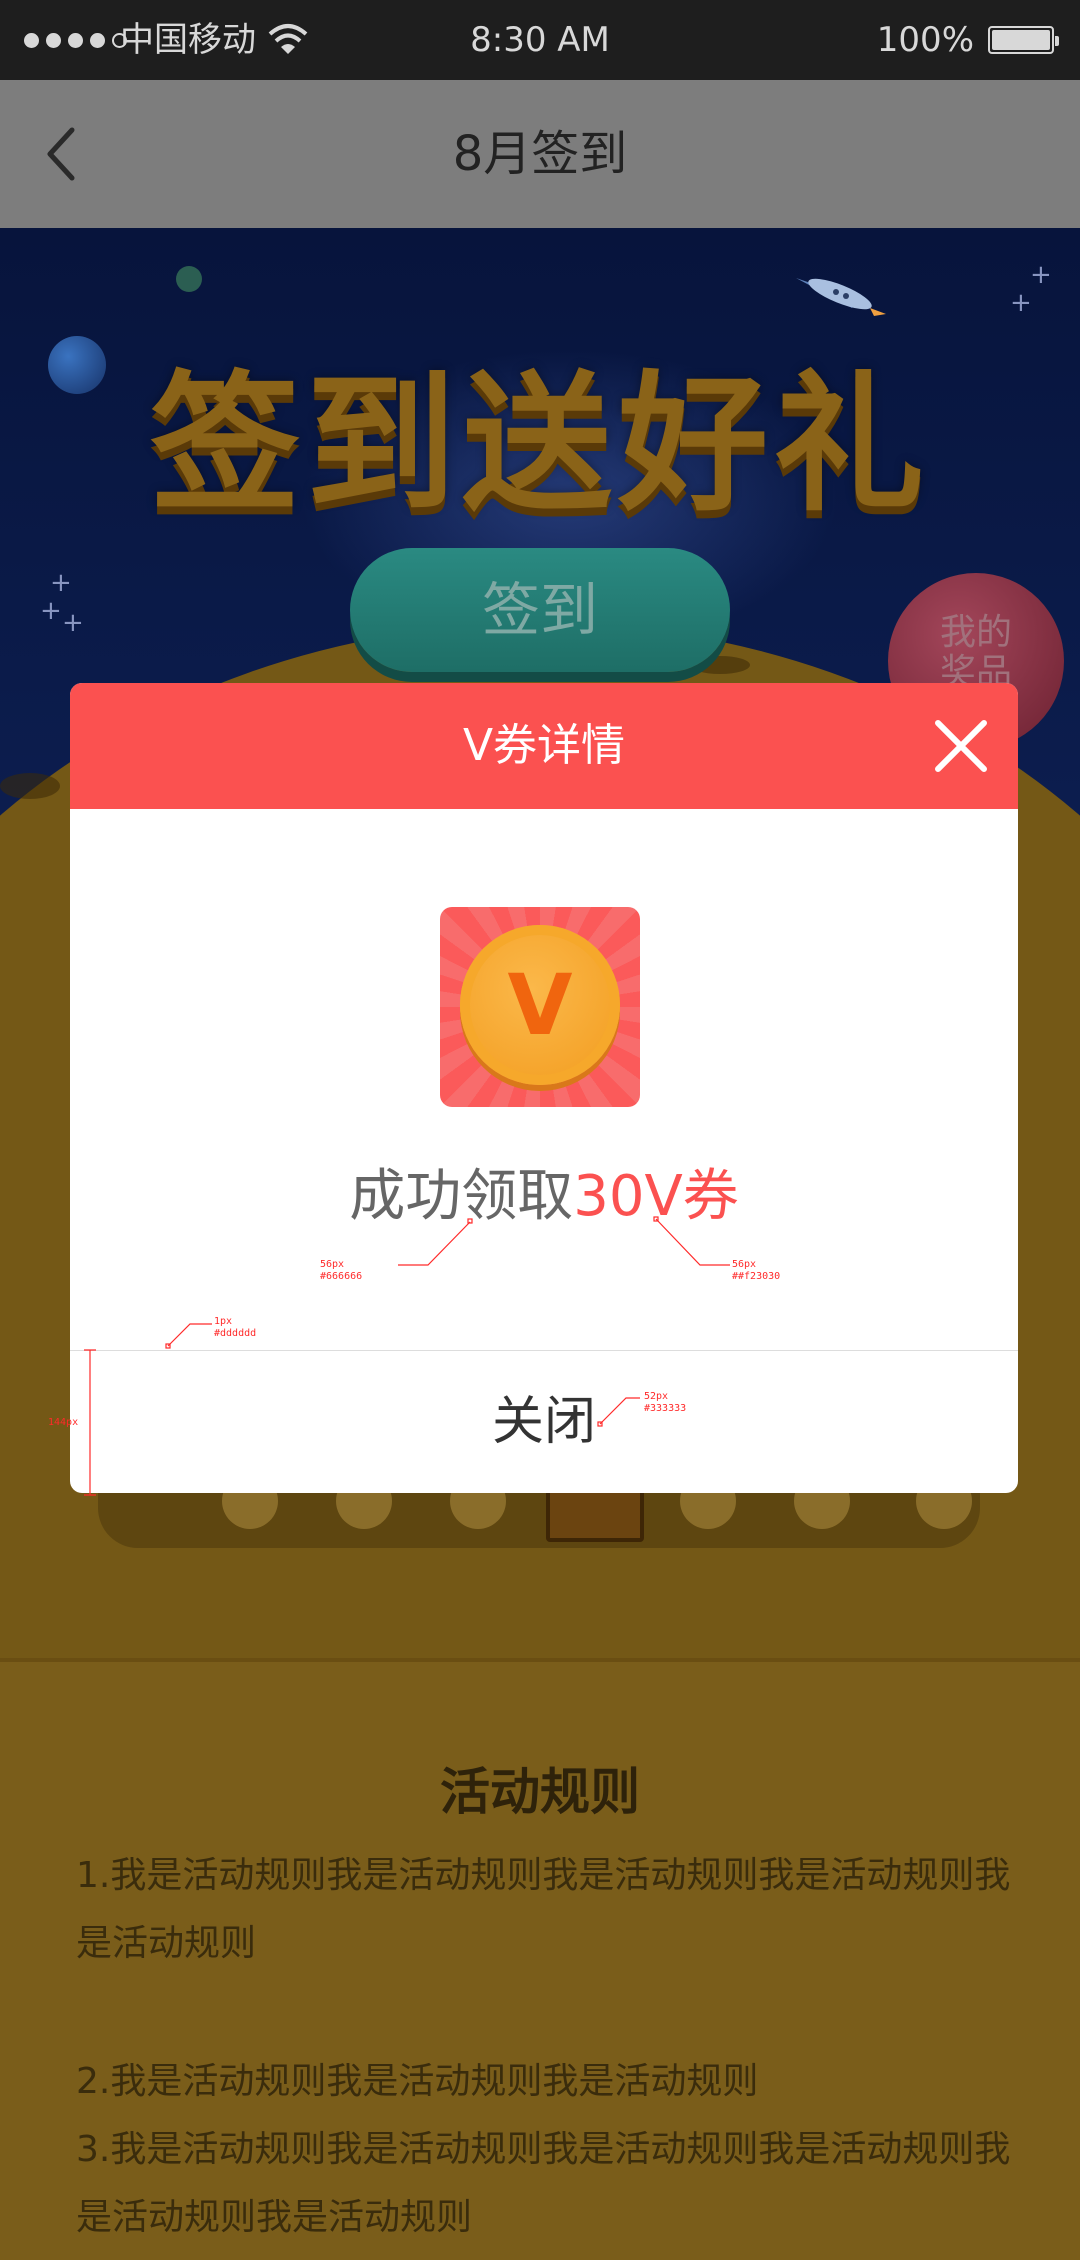 This screenshot has width=1080, height=2260. Describe the element at coordinates (235, 1333) in the screenshot. I see `annotation-label: #dddddd` at that location.